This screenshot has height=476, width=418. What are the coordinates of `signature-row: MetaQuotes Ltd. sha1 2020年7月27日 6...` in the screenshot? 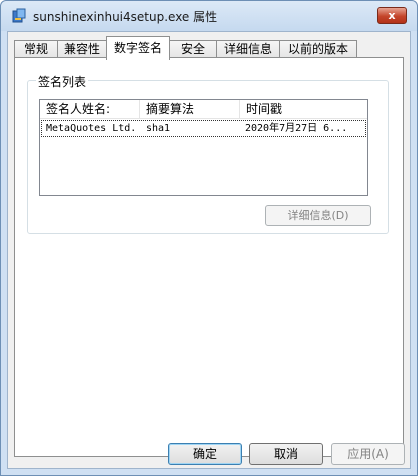 It's located at (203, 128).